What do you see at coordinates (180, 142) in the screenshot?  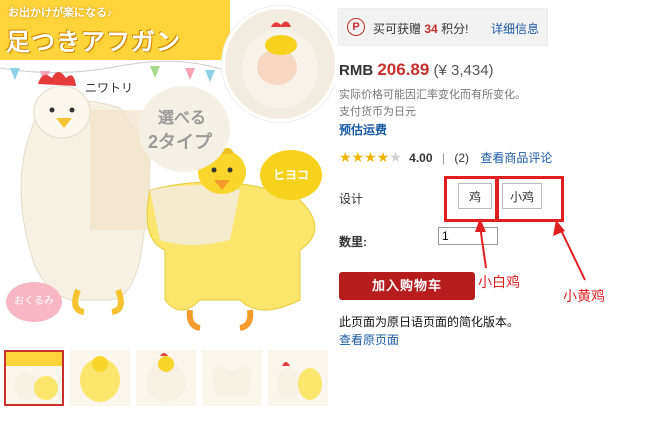 I see `select-two-line2: 2タイプ` at bounding box center [180, 142].